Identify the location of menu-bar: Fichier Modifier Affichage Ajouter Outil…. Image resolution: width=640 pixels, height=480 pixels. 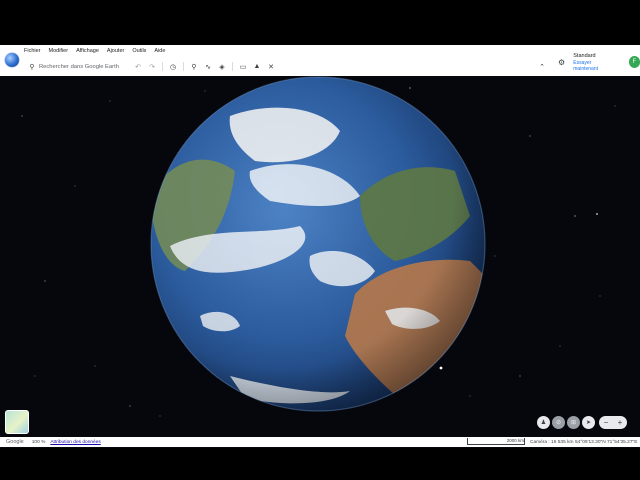
(320, 51).